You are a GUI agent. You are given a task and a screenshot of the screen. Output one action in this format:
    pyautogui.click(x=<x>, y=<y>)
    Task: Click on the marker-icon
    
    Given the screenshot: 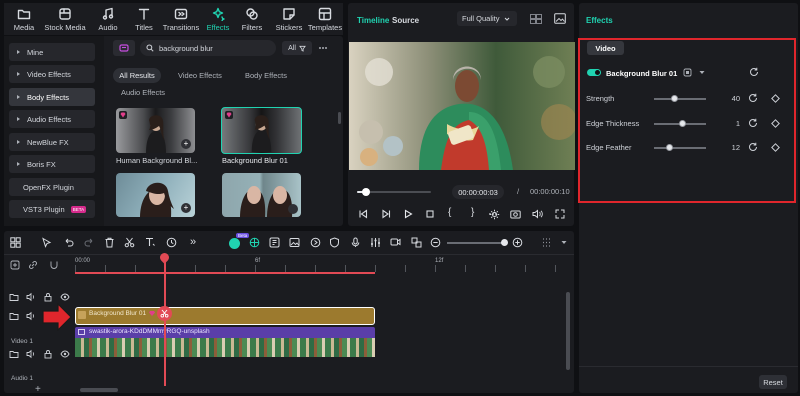 What is the action you would take?
    pyautogui.click(x=274, y=242)
    